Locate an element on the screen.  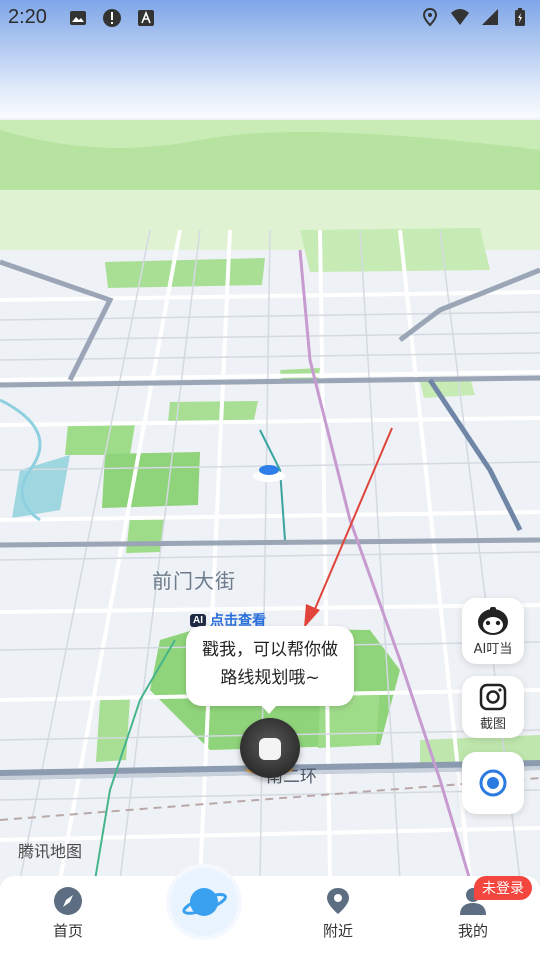
assistant-bubble: 戳我，可以帮你做 路线规划哦~ is located at coordinates (270, 666).